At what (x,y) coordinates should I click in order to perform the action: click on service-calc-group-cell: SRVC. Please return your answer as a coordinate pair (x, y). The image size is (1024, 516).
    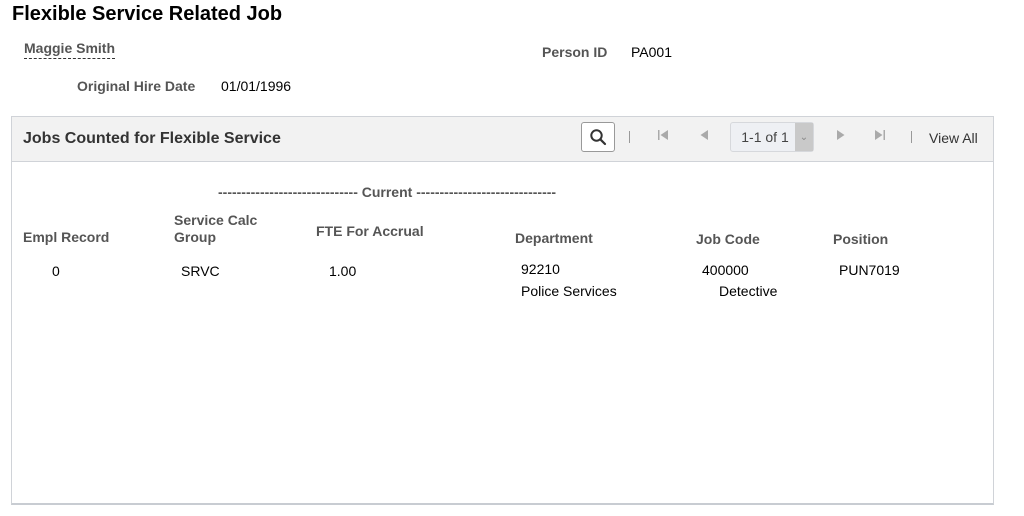
    Looking at the image, I should click on (200, 271).